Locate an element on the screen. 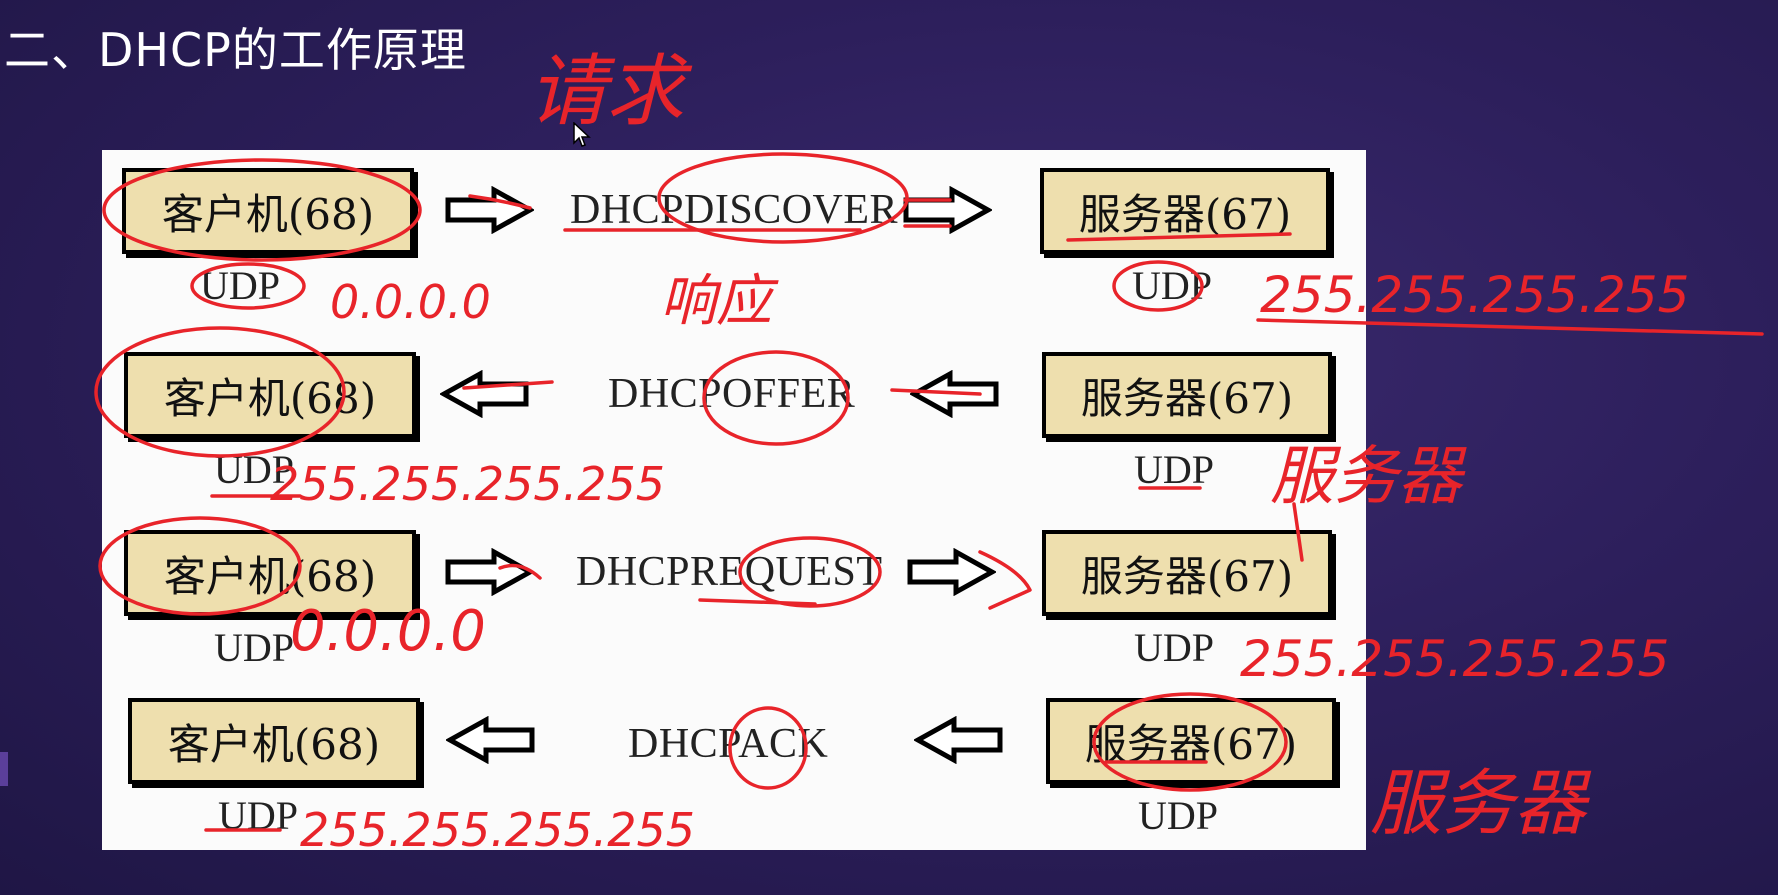  client-box-3: 客户机(68) is located at coordinates (270, 573).